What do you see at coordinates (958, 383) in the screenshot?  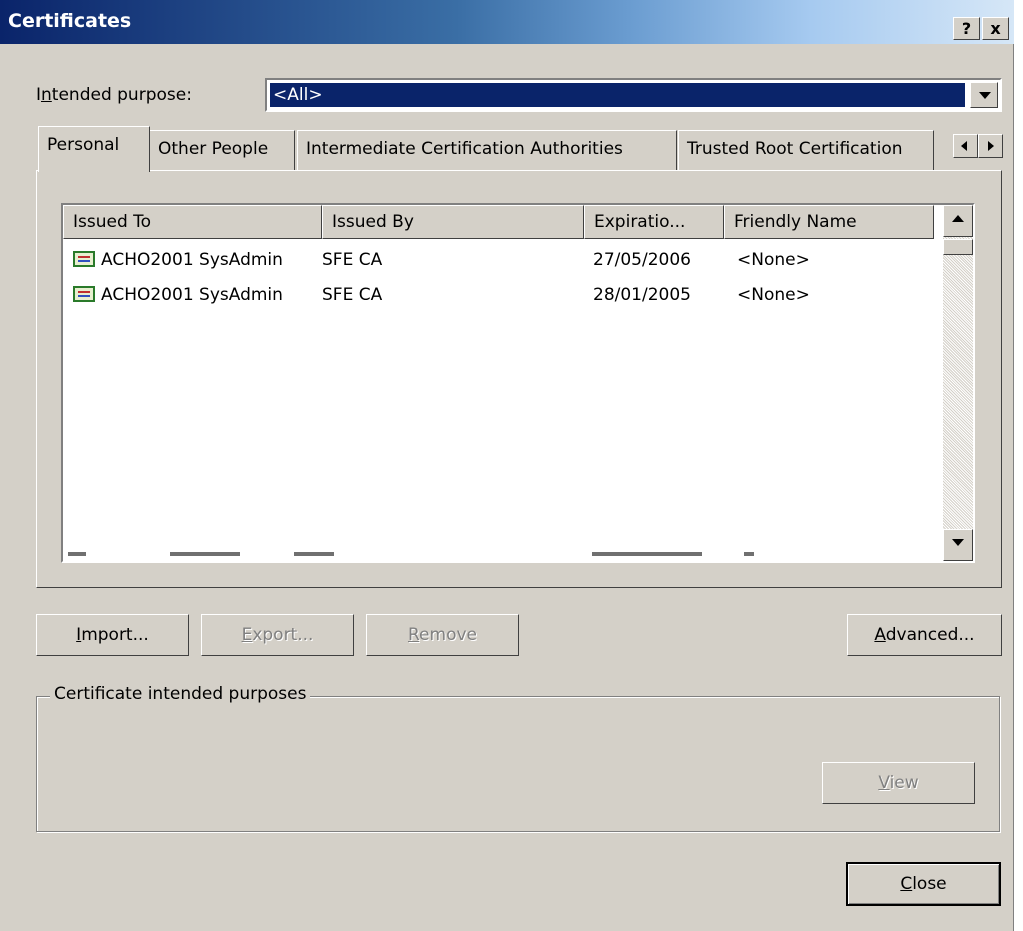 I see `list-vertical-scrollbar` at bounding box center [958, 383].